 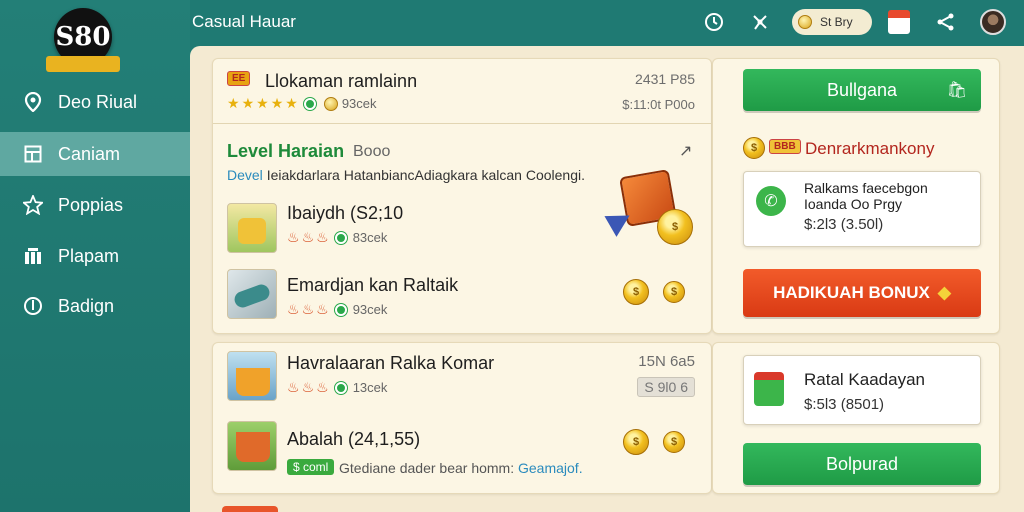 What do you see at coordinates (956, 90) in the screenshot?
I see `shop-icon: 🛍` at bounding box center [956, 90].